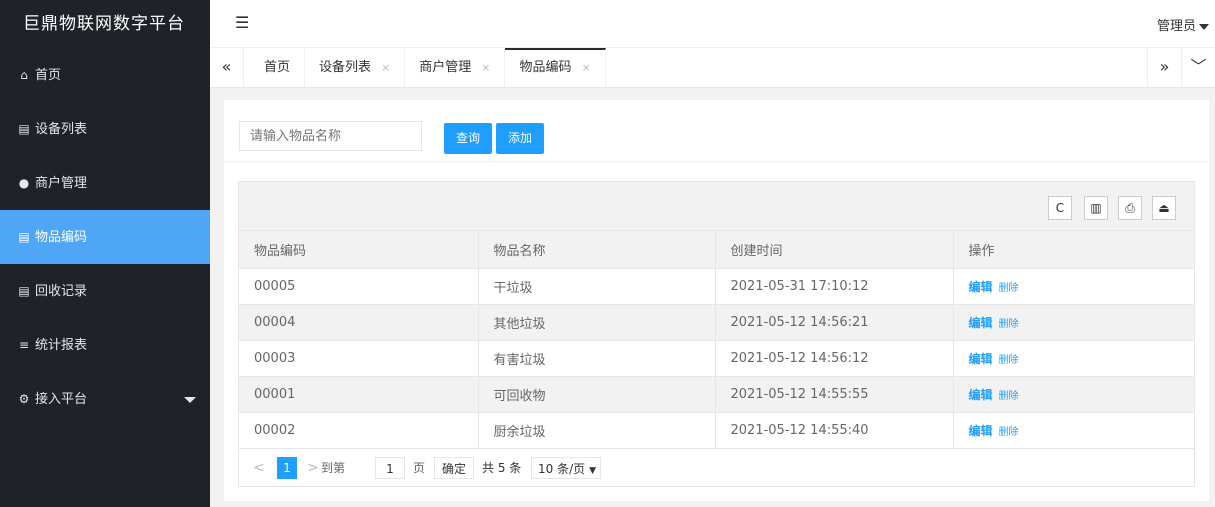 The image size is (1215, 507). What do you see at coordinates (716, 467) in the screenshot?
I see `pagination: < 1 > 到第 1 页 确定 共 5 条 10 条/页 ▼` at bounding box center [716, 467].